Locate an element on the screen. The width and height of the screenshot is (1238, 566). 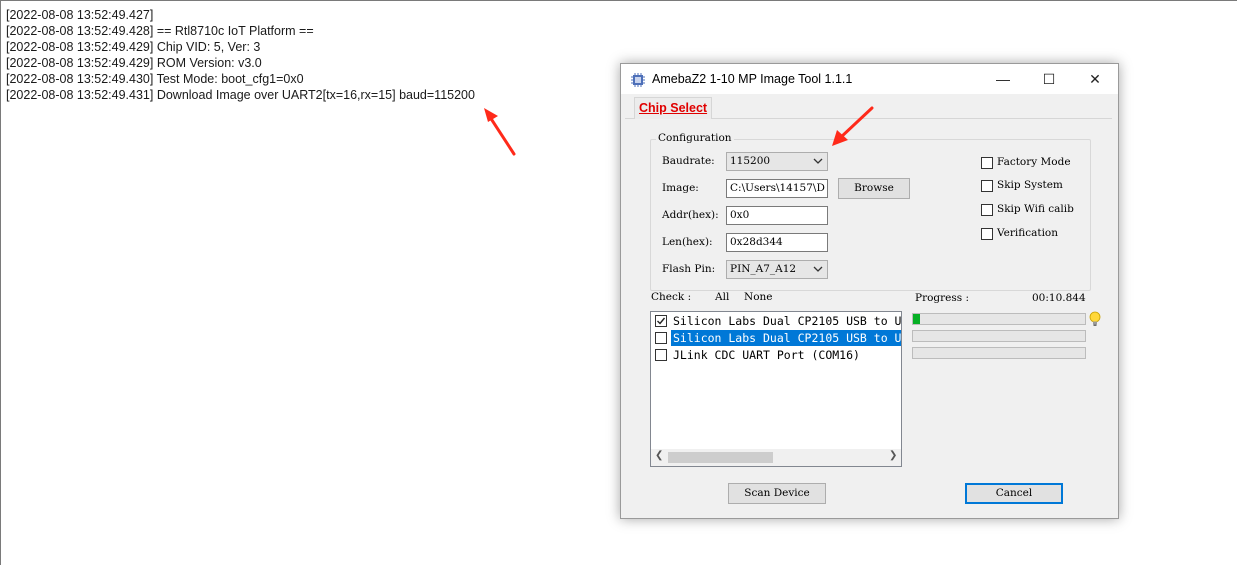
check-all-link: All is located at coordinates (722, 297).